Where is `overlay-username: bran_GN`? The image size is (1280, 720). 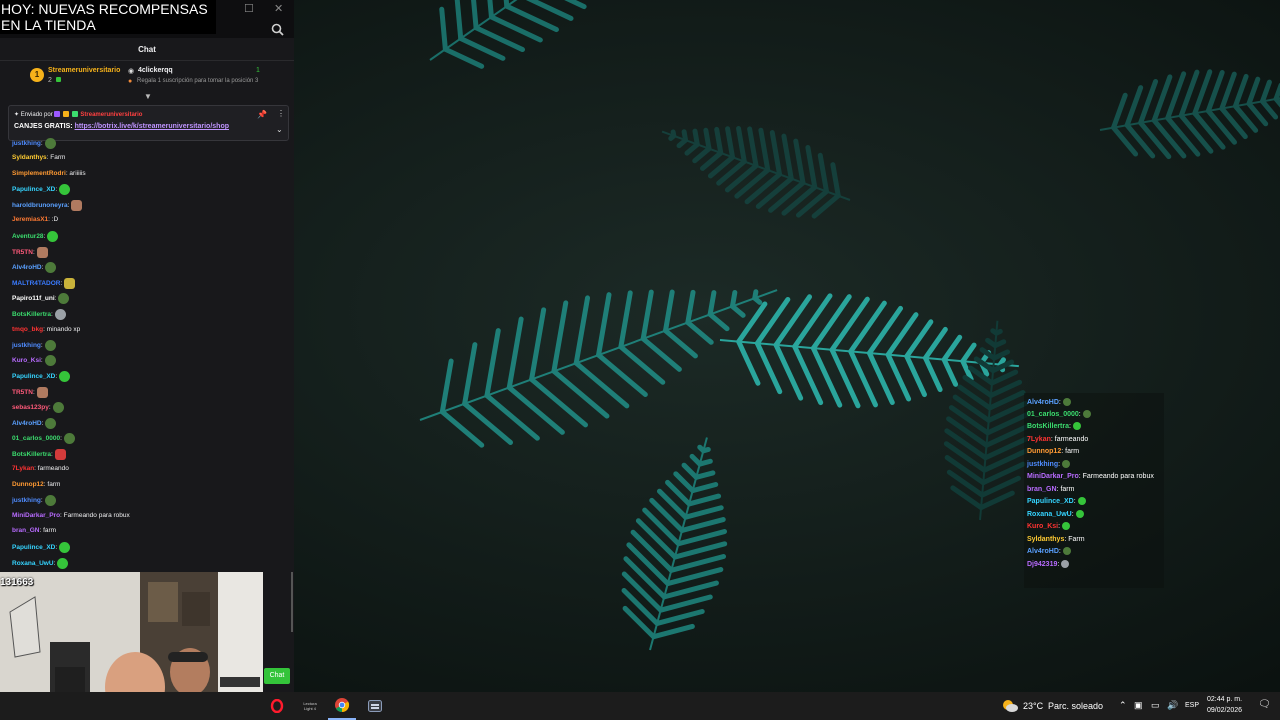
overlay-username: bran_GN is located at coordinates (1042, 489).